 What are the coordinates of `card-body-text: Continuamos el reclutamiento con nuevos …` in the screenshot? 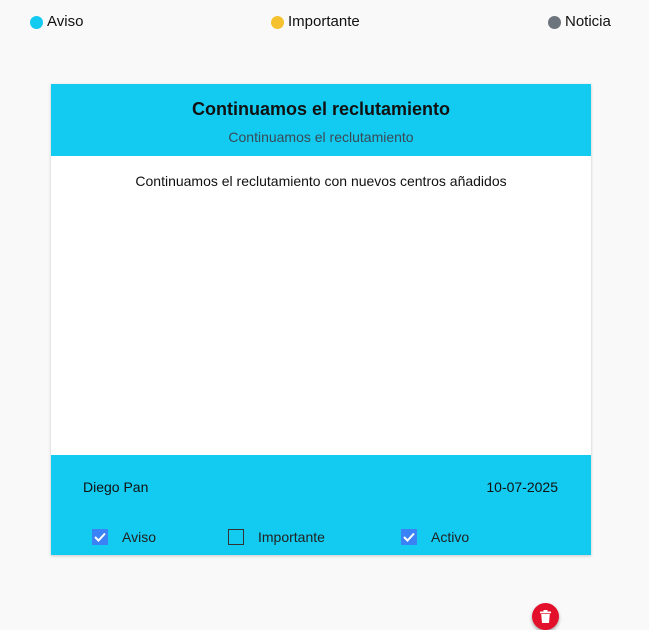 It's located at (321, 181).